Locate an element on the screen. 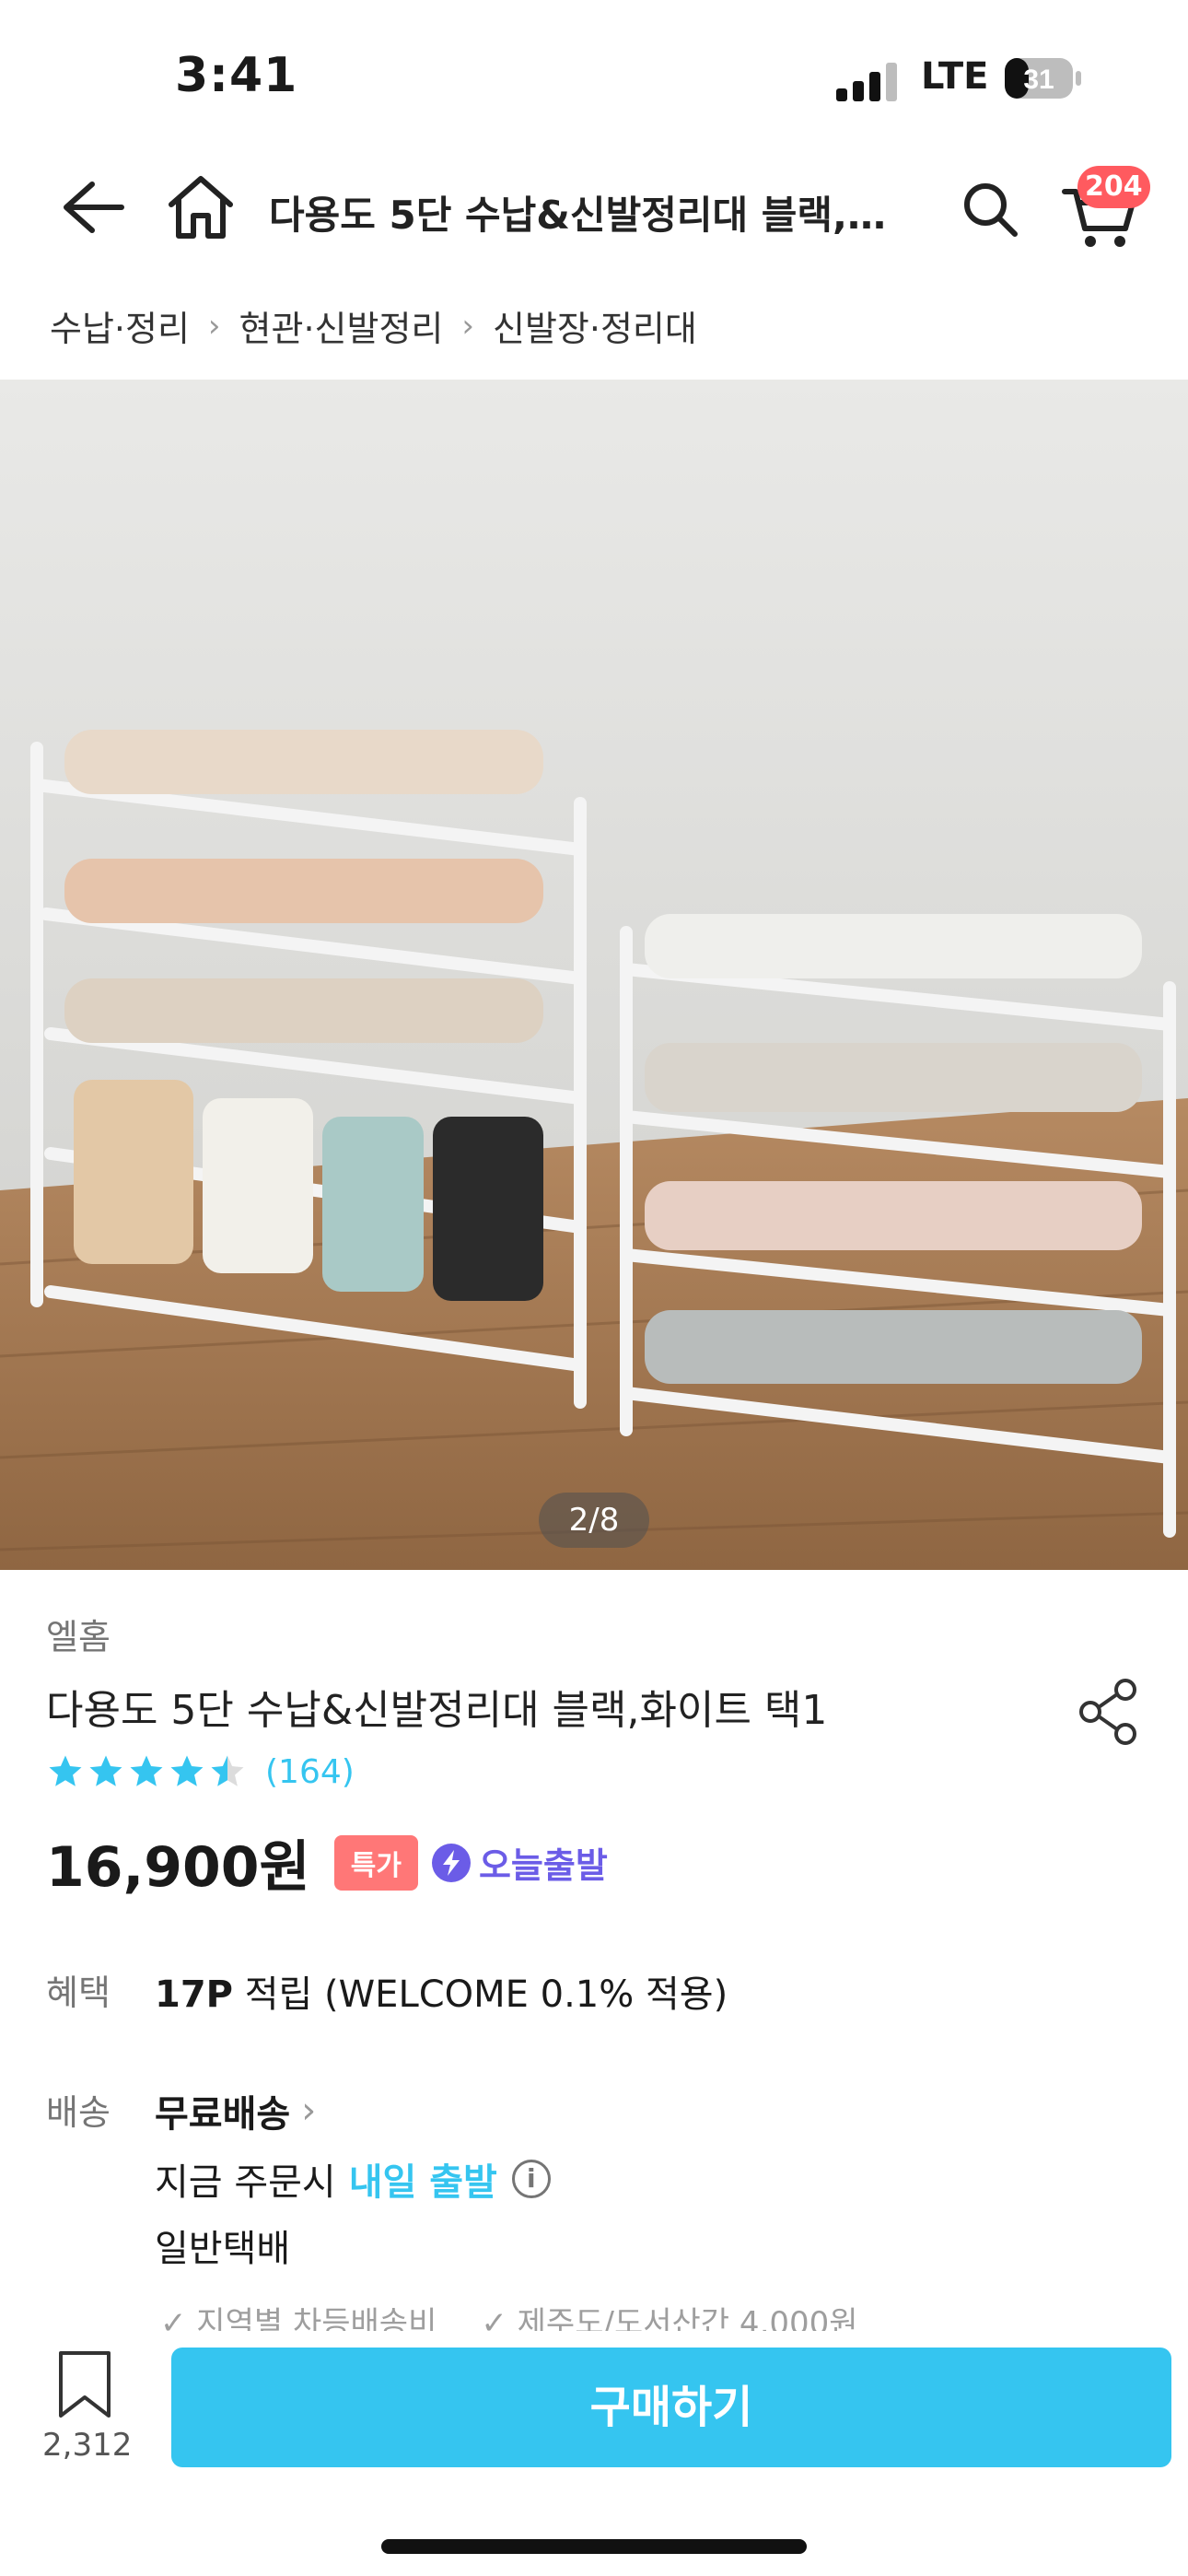 The image size is (1188, 2576). page-title: 다용도 5단 수납&신발정리대 블랙,화이트 택1 is located at coordinates (591, 215).